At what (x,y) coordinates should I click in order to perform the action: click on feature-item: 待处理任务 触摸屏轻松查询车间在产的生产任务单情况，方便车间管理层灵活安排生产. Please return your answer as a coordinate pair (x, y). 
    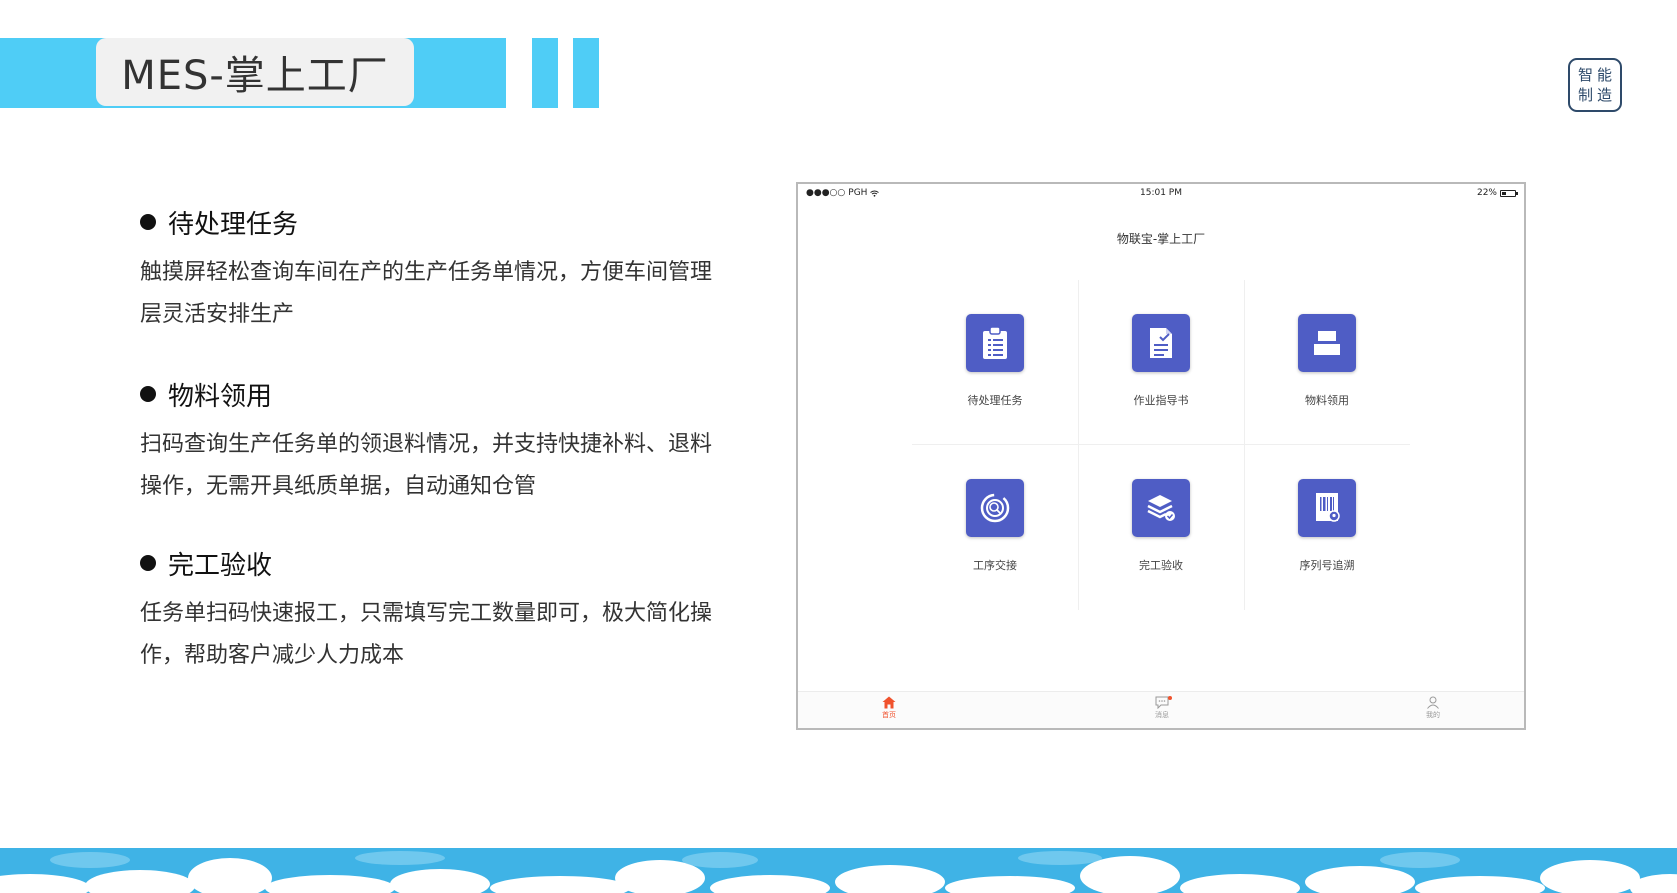
    Looking at the image, I should click on (430, 270).